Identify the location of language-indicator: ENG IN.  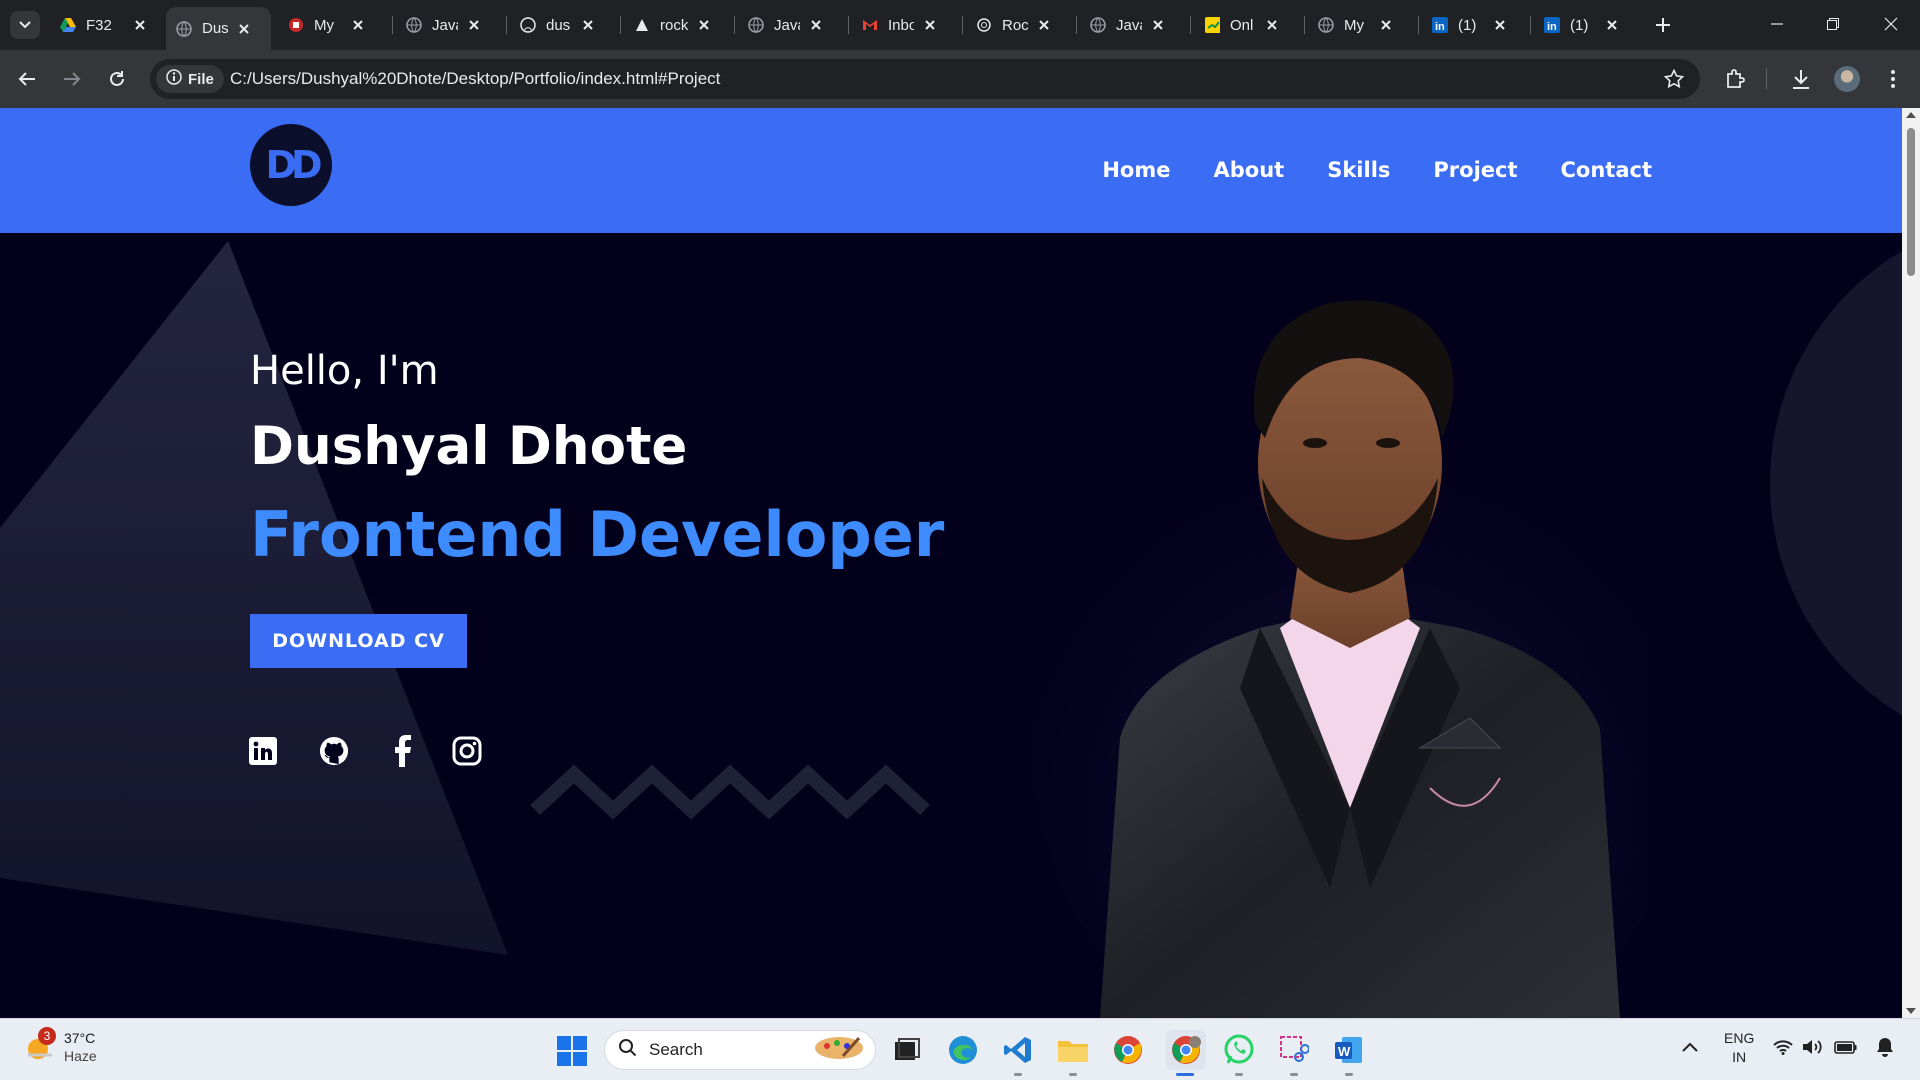
(1739, 1048).